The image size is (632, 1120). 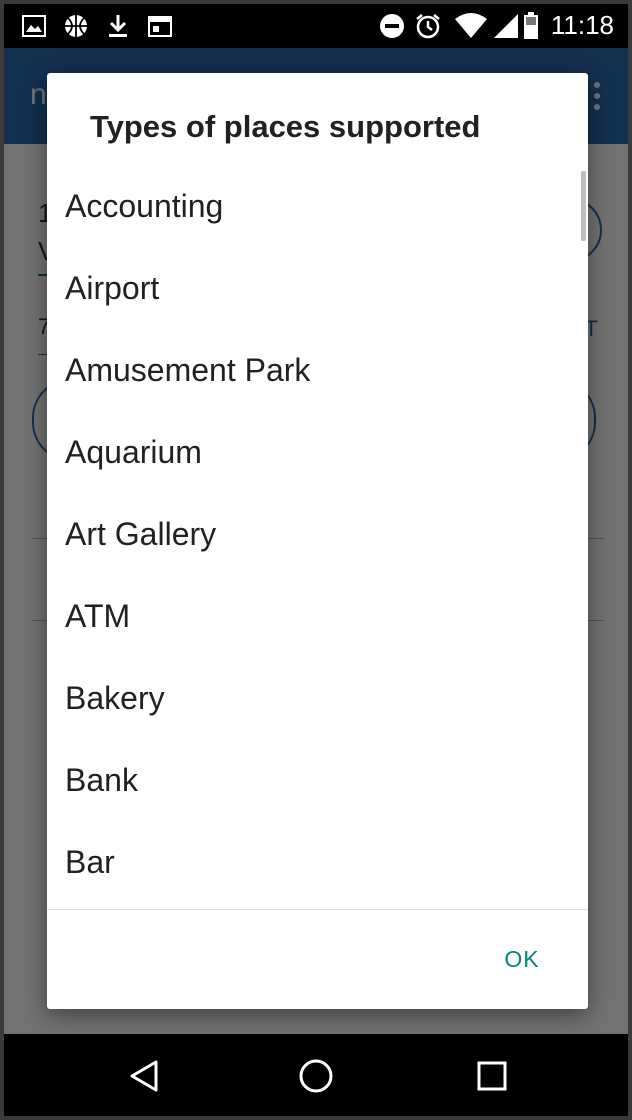 I want to click on list-scrollbar, so click(x=583, y=206).